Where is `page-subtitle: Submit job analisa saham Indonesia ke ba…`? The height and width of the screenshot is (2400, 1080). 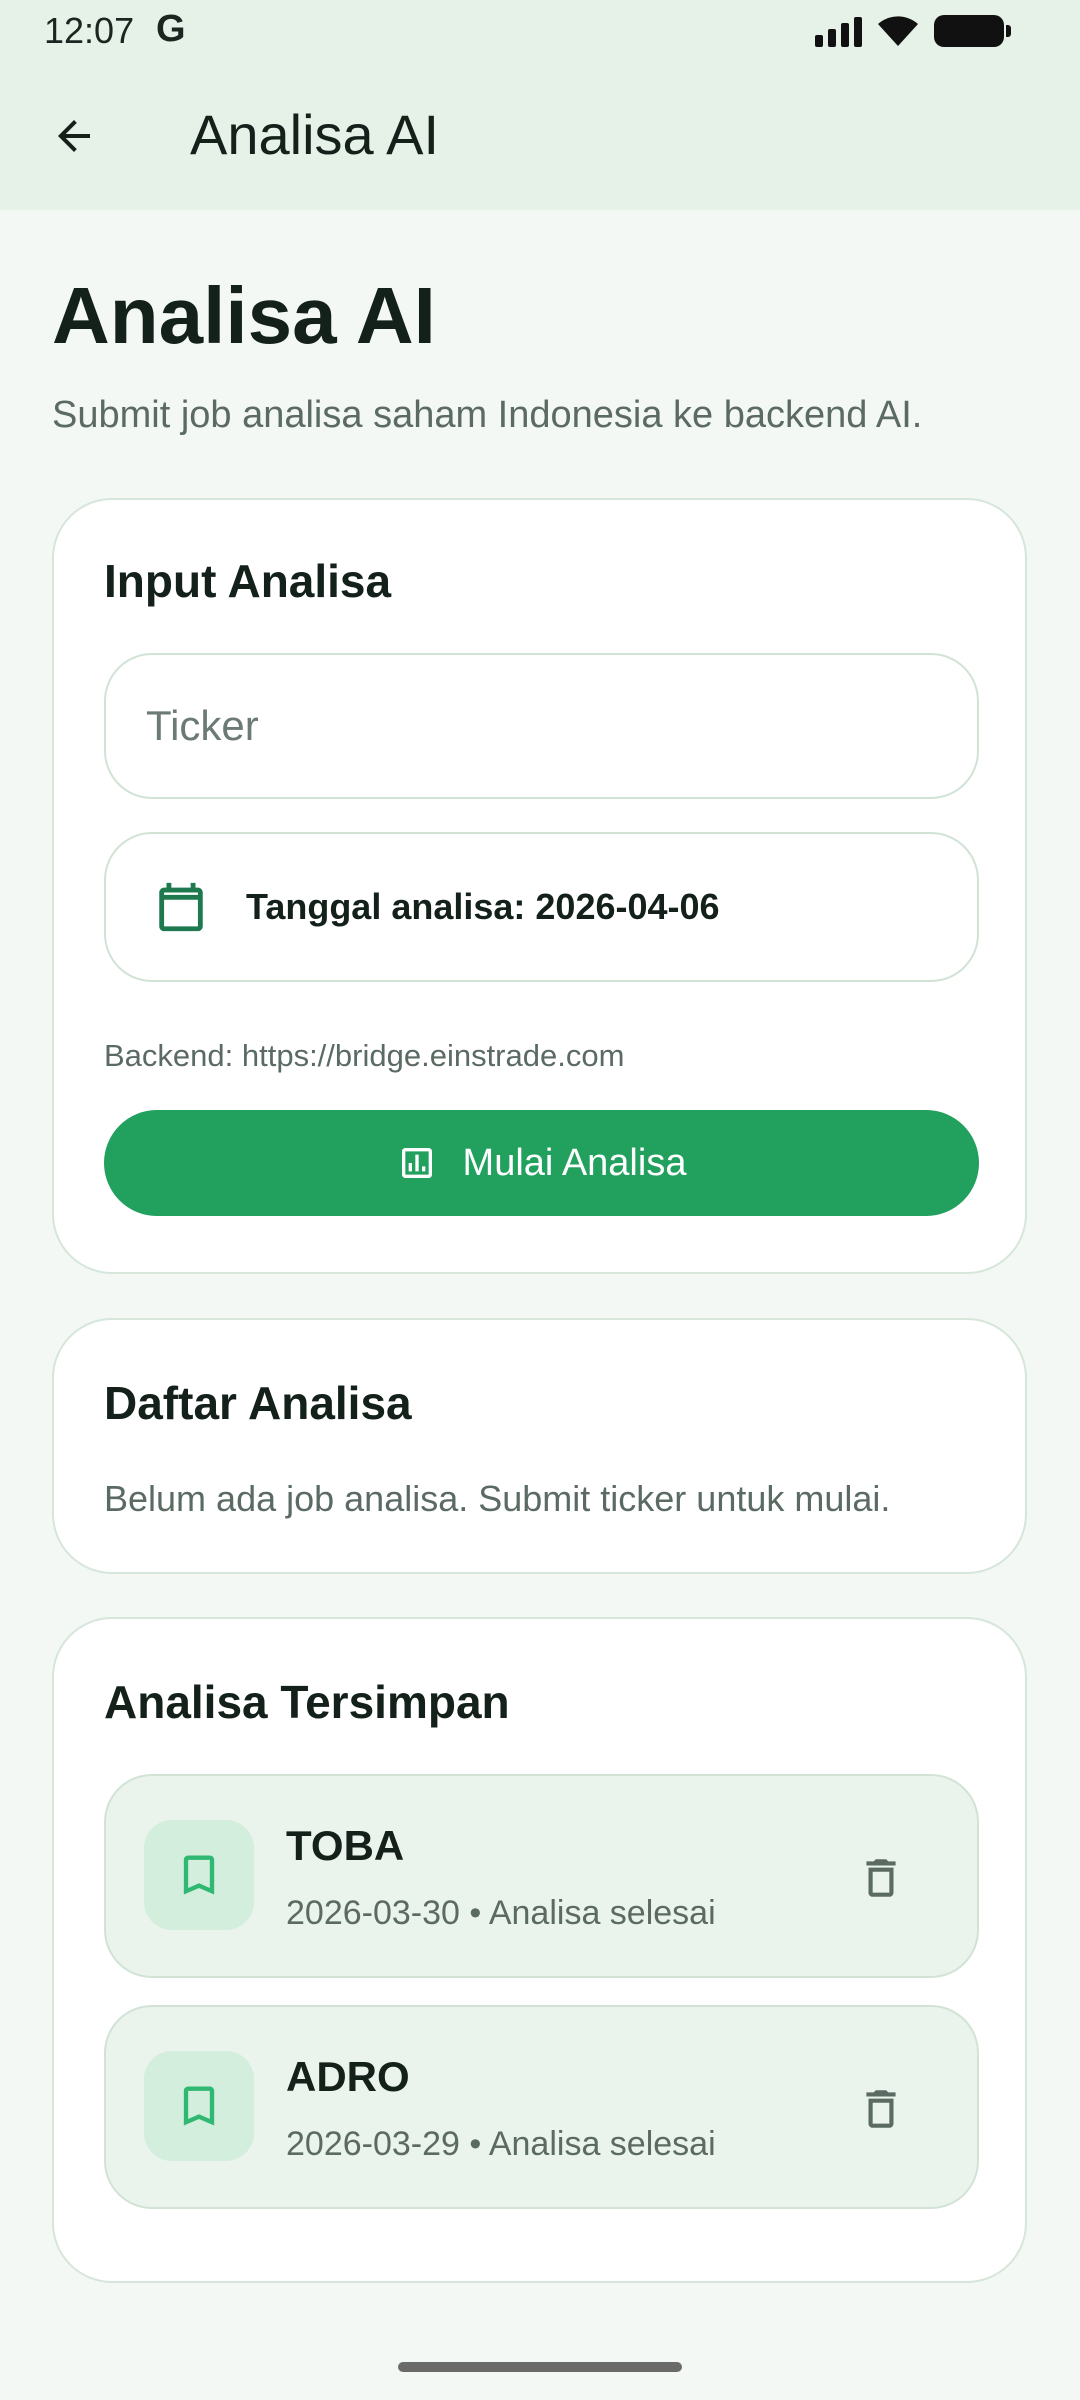 page-subtitle: Submit job analisa saham Indonesia ke ba… is located at coordinates (487, 415).